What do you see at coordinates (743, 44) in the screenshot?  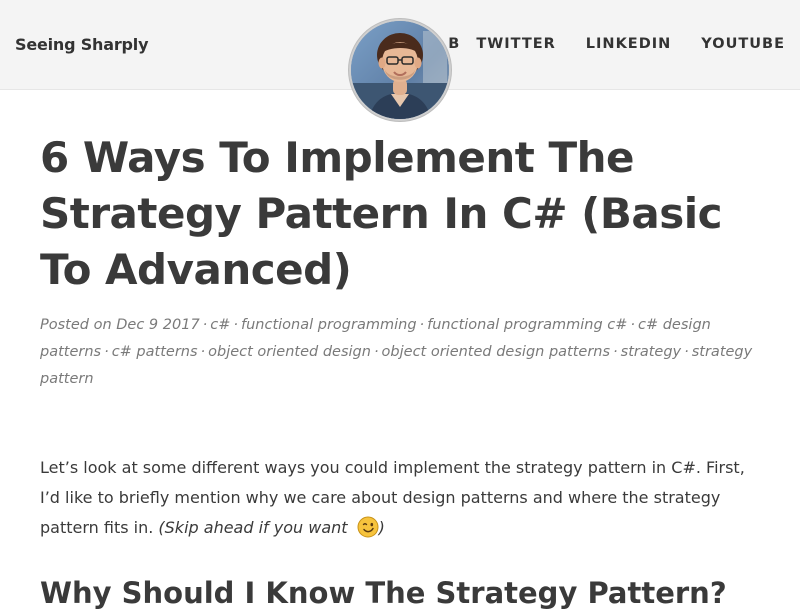 I see `nav-item-youtube: YOUTUBE` at bounding box center [743, 44].